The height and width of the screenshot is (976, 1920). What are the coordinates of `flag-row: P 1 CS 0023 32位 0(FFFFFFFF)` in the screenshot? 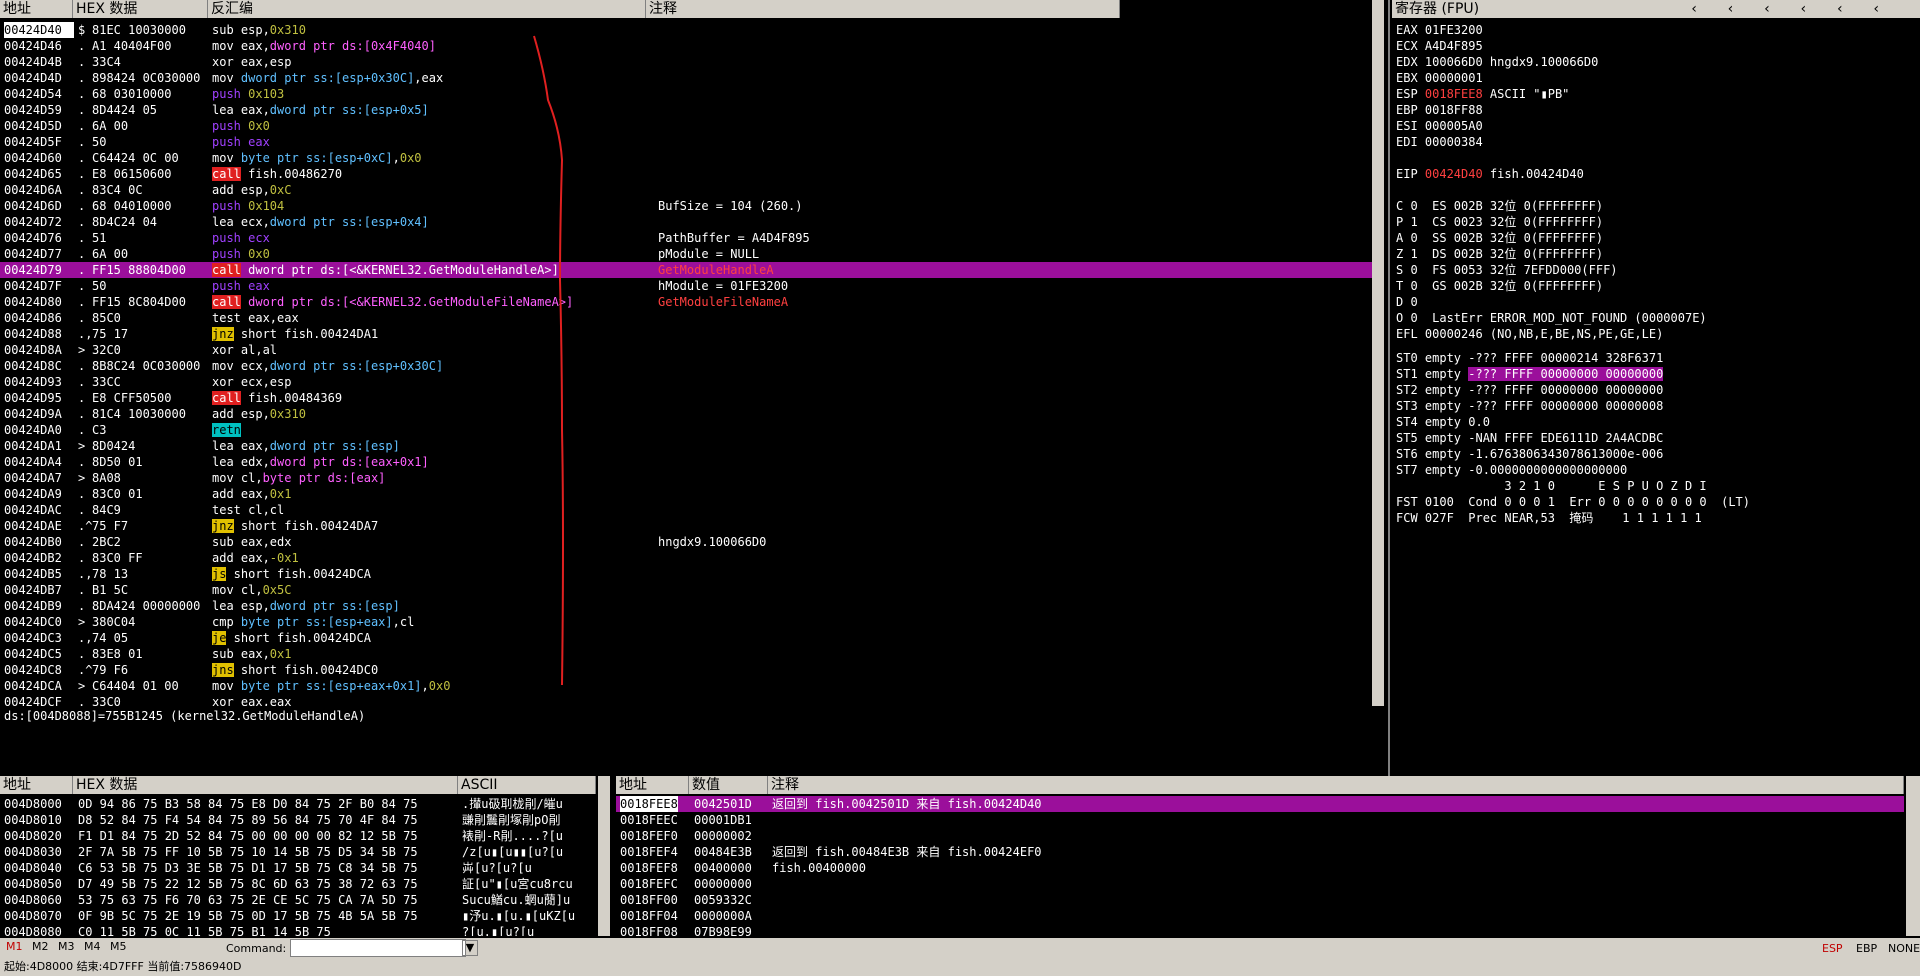 It's located at (1656, 222).